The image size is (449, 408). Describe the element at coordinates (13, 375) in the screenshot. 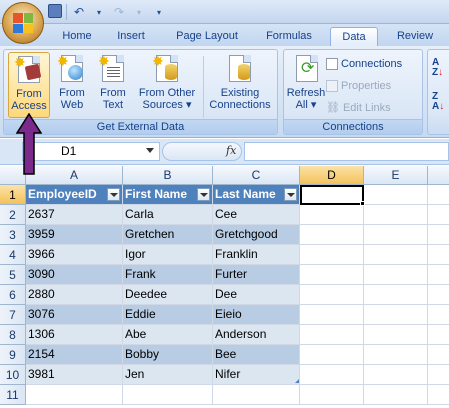

I see `row-header: 10` at that location.